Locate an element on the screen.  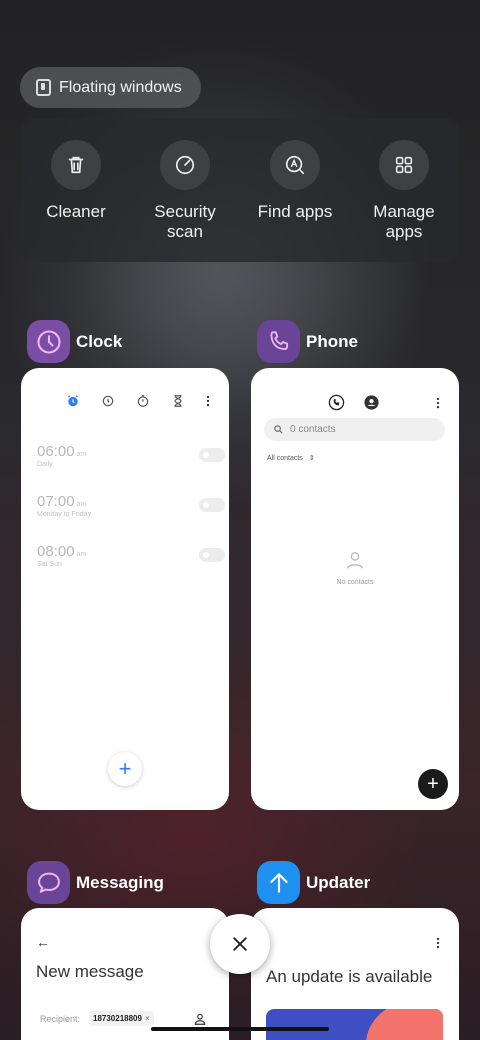
alarm-time: 08:00 is located at coordinates (56, 551).